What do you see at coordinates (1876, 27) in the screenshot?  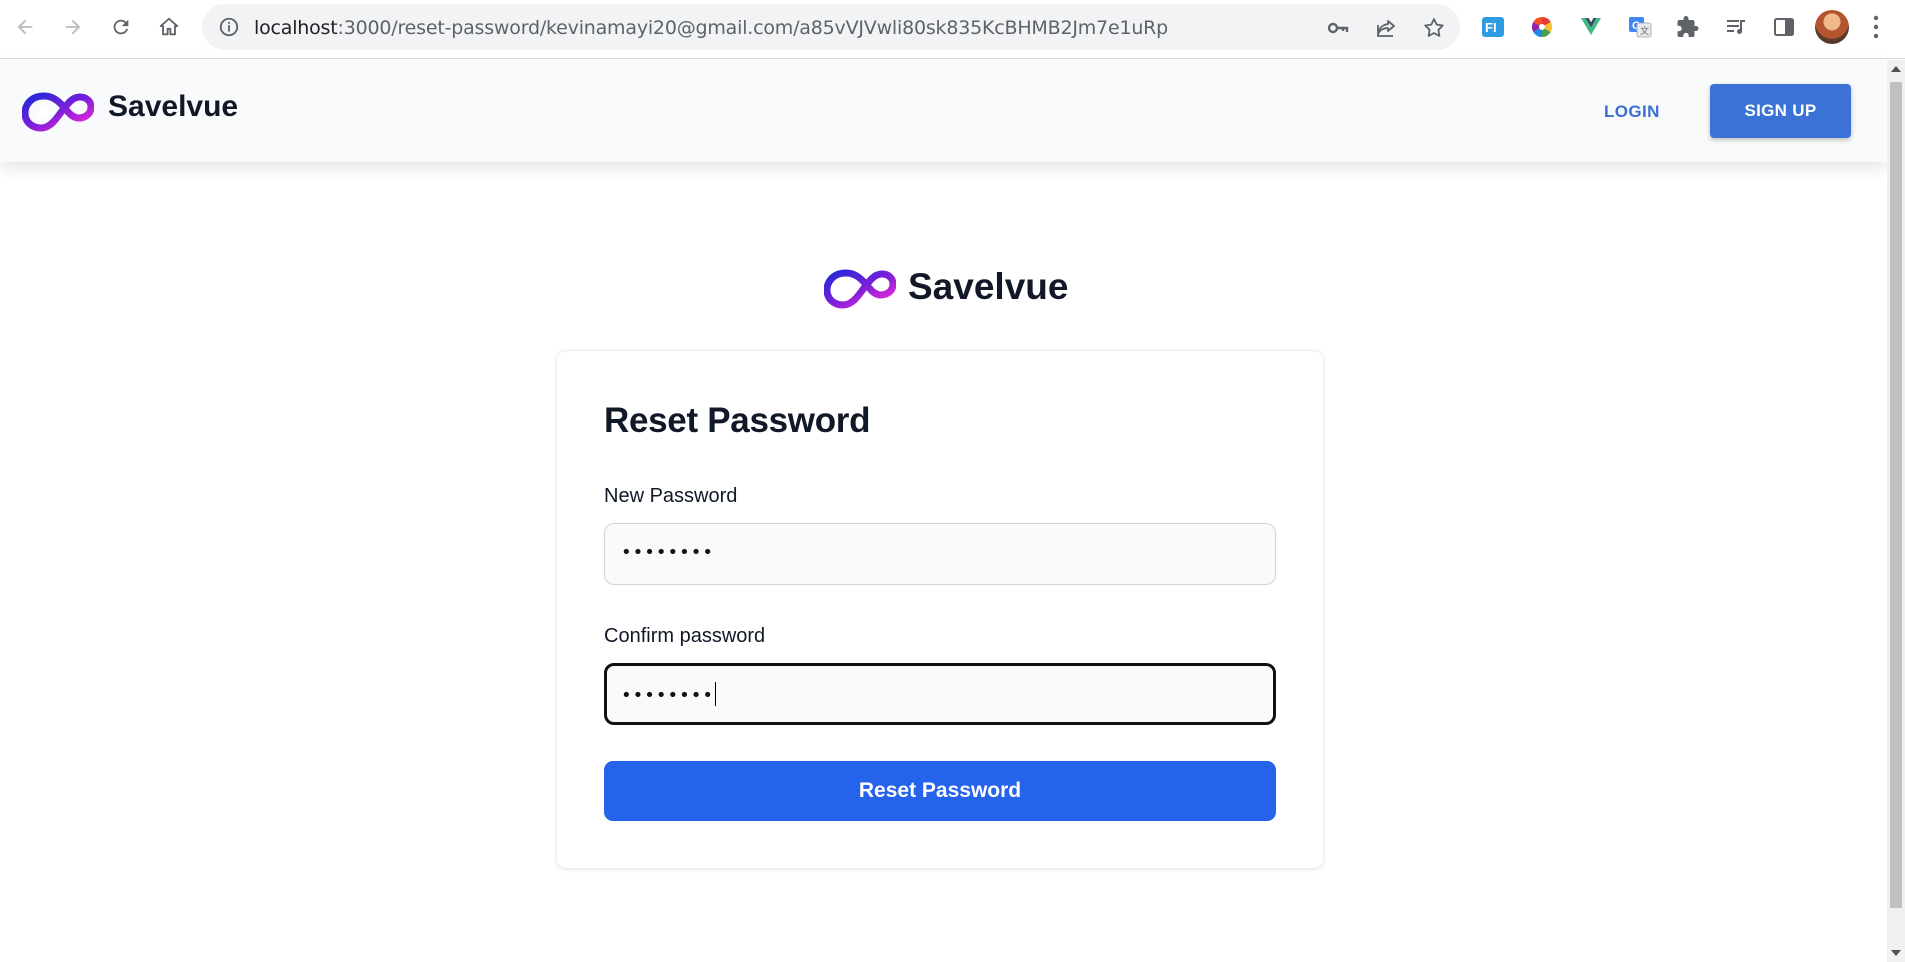 I see `menu-icon` at bounding box center [1876, 27].